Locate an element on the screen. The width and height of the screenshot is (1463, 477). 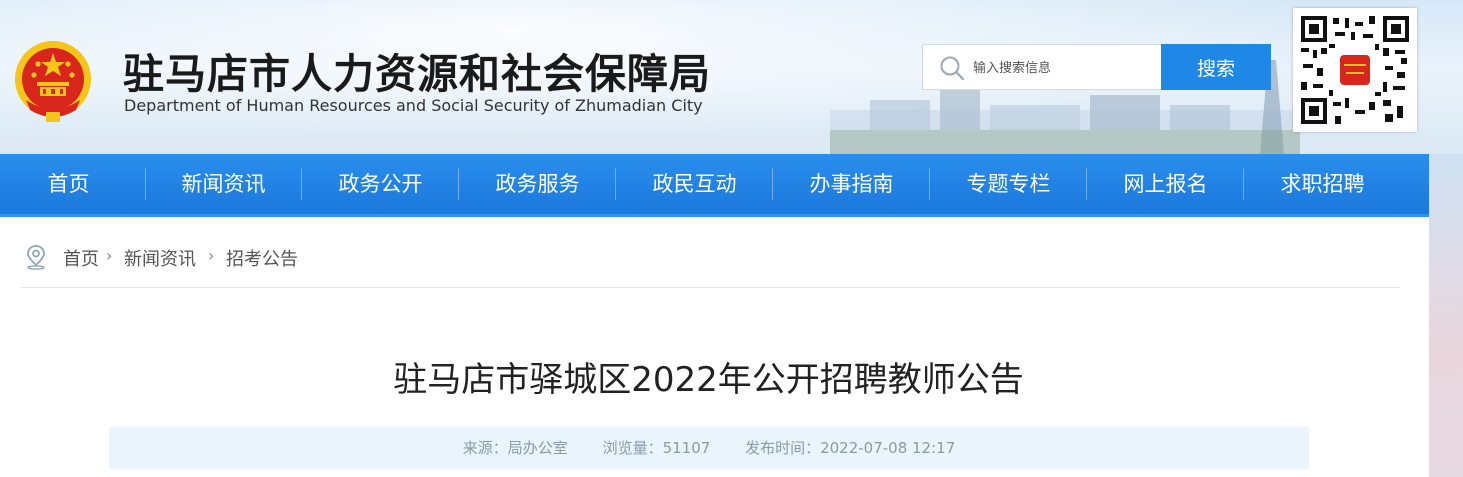
page-background-strip is located at coordinates (1446, 315).